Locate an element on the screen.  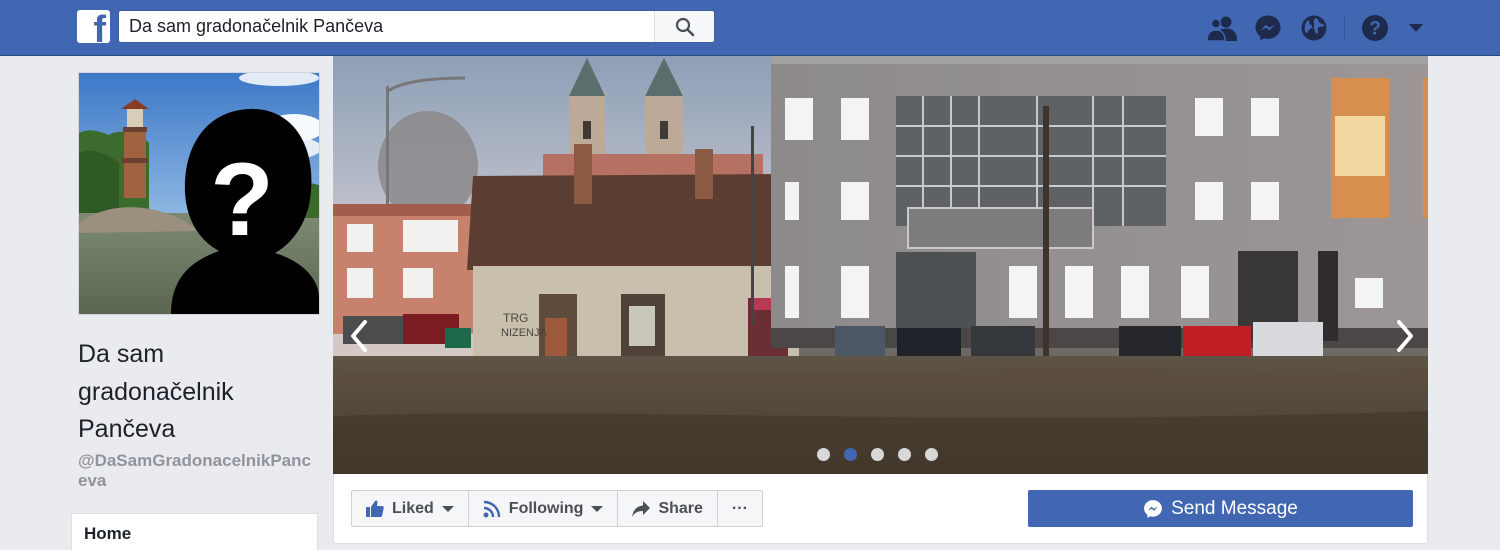
following-button: Following is located at coordinates (543, 508).